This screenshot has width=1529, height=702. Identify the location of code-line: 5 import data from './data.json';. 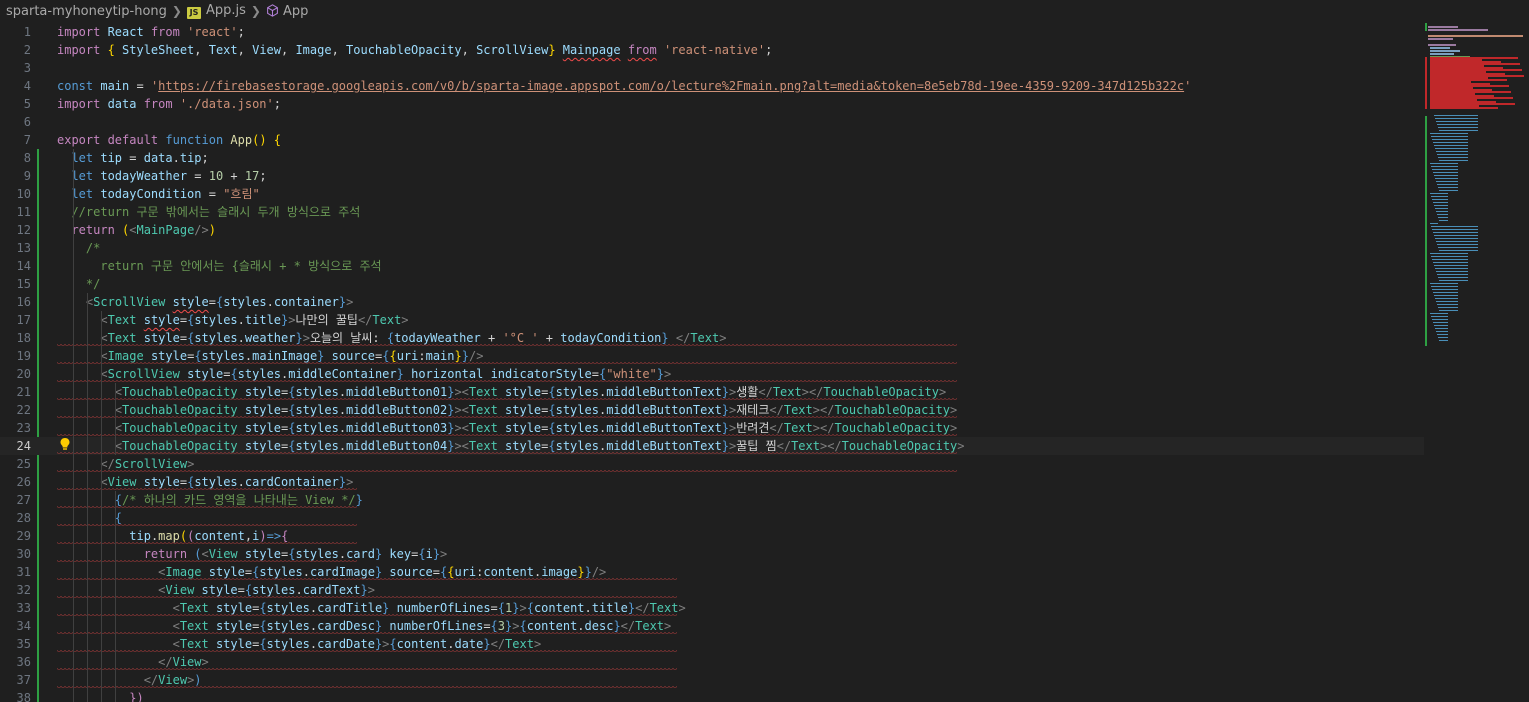
(712, 104).